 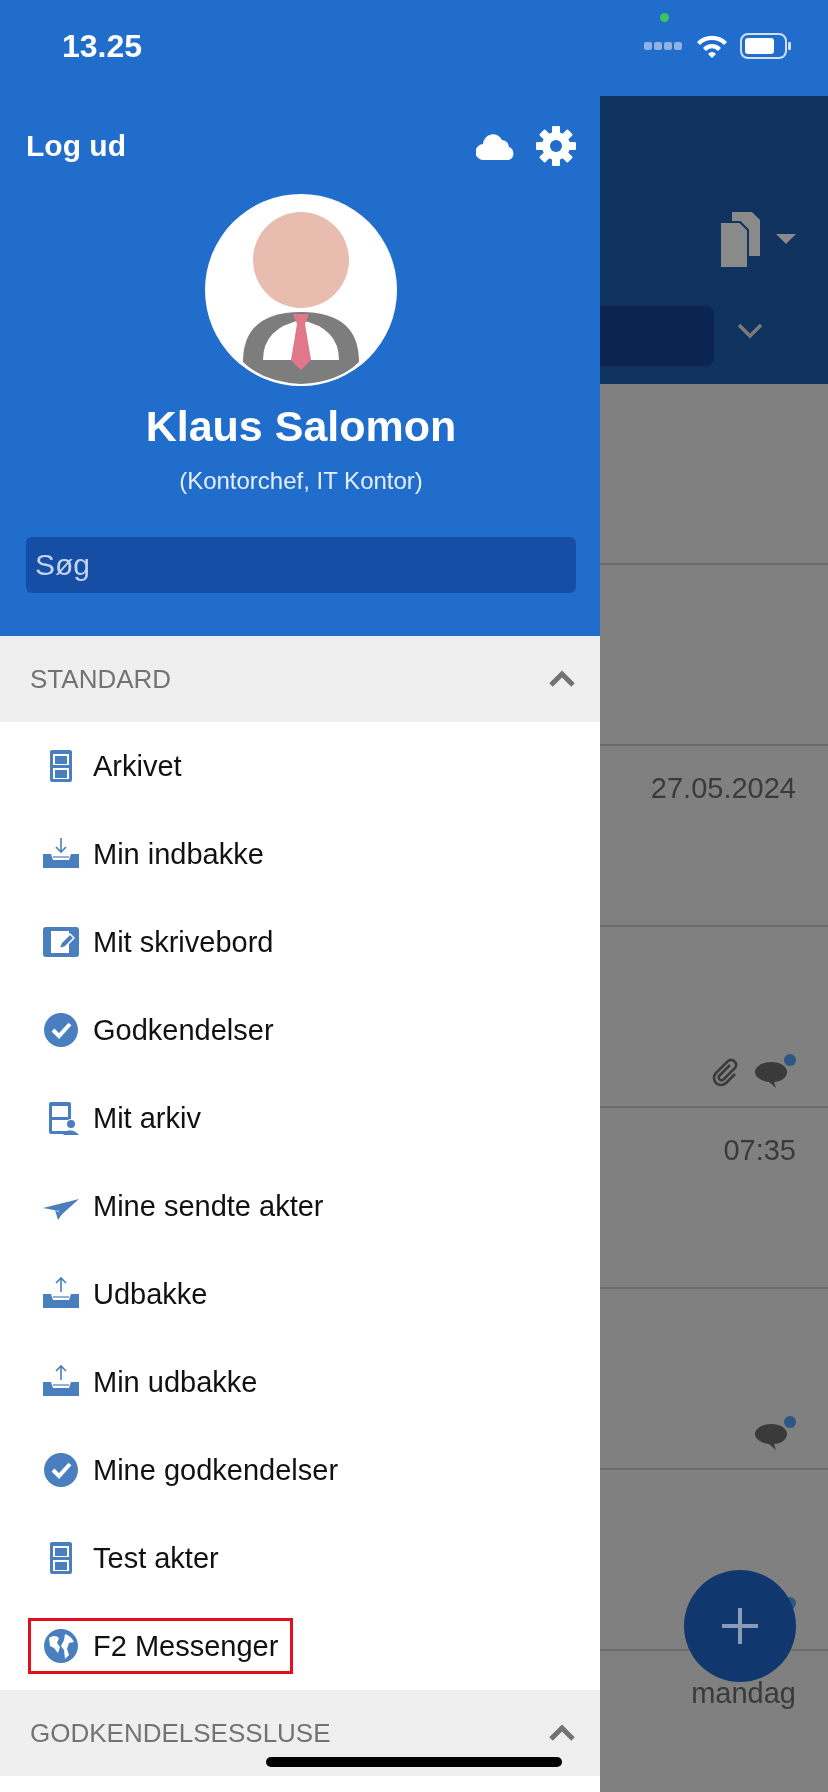 What do you see at coordinates (300, 1646) in the screenshot?
I see `menu-item: F2 Messenger` at bounding box center [300, 1646].